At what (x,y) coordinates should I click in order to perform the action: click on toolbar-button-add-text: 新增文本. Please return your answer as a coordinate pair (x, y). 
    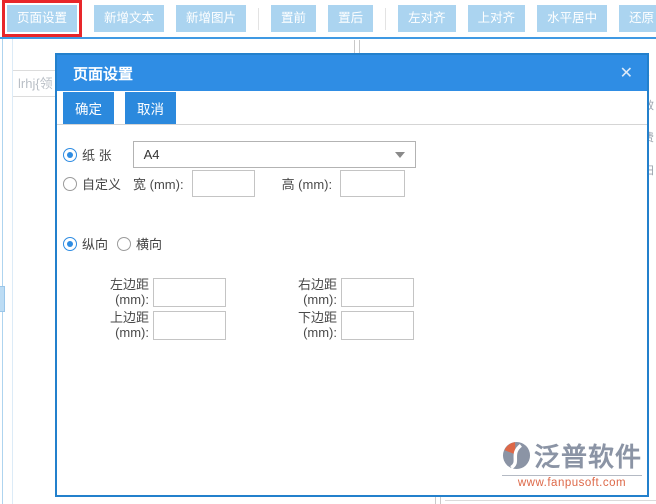
    Looking at the image, I should click on (129, 18).